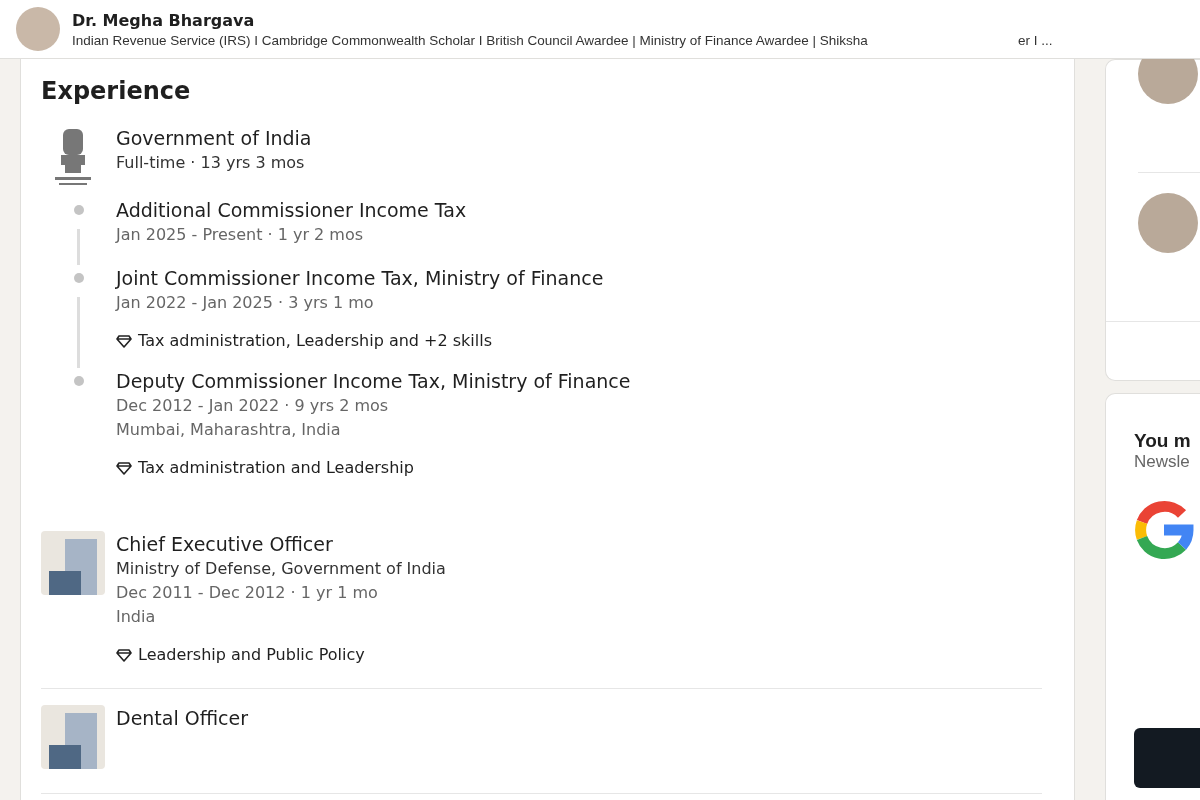 The width and height of the screenshot is (1200, 800). Describe the element at coordinates (315, 340) in the screenshot. I see `skills-text: Tax administration, Leadership and +2 skills` at that location.